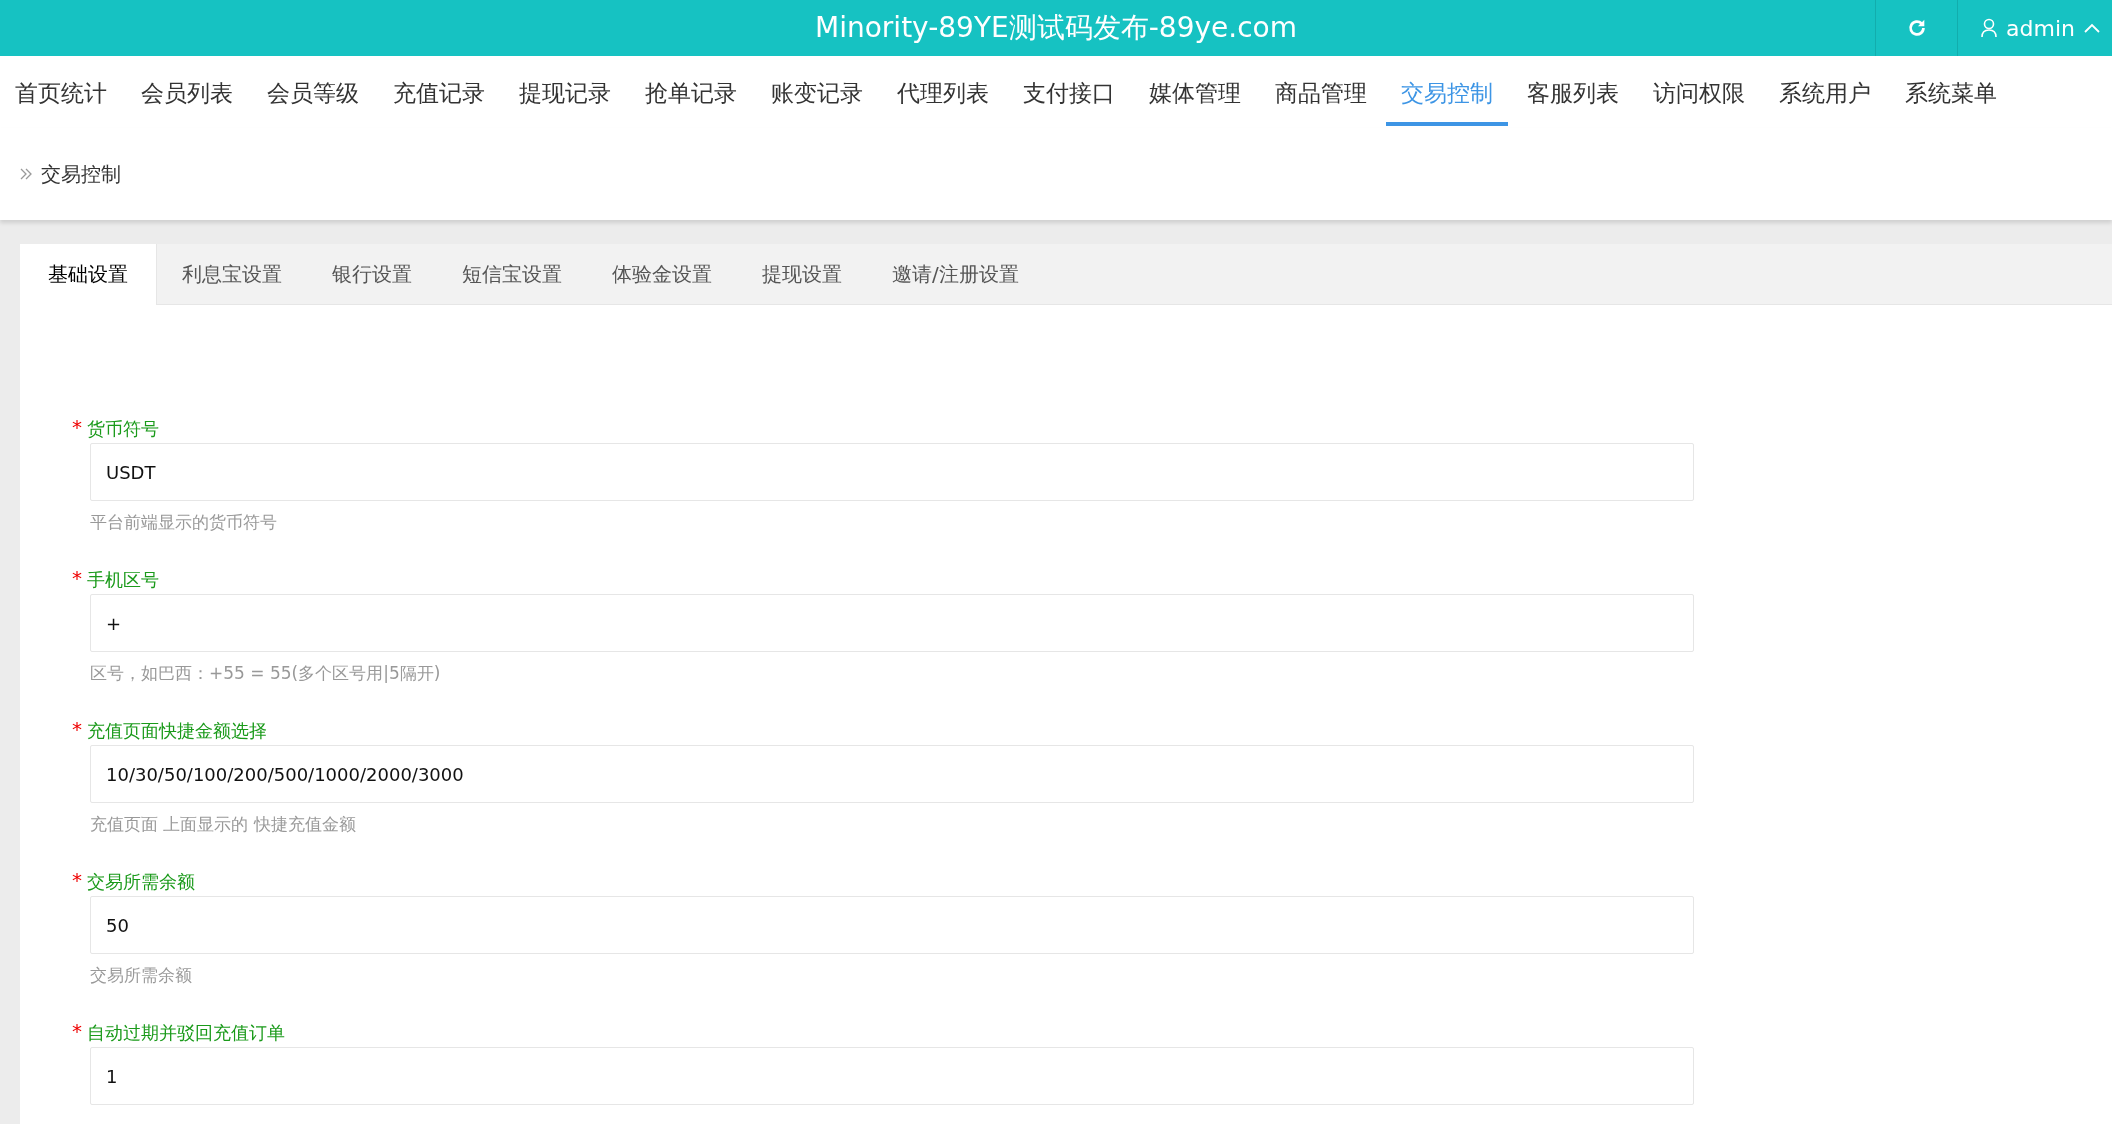 Image resolution: width=2112 pixels, height=1124 pixels. Describe the element at coordinates (565, 91) in the screenshot. I see `nav-item: 提现记录` at that location.